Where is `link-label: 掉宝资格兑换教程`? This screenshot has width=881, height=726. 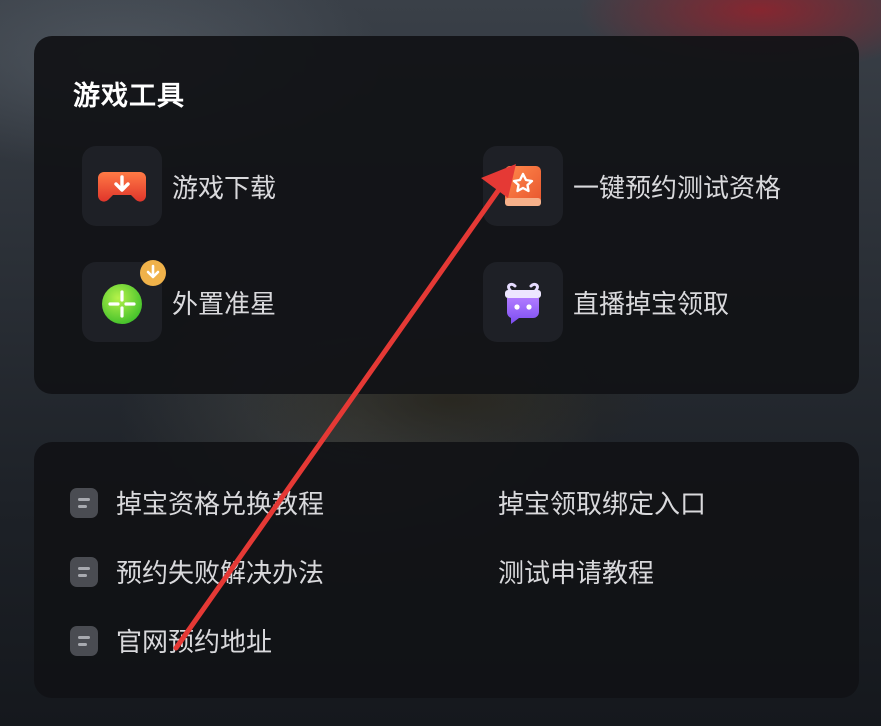 link-label: 掉宝资格兑换教程 is located at coordinates (220, 505).